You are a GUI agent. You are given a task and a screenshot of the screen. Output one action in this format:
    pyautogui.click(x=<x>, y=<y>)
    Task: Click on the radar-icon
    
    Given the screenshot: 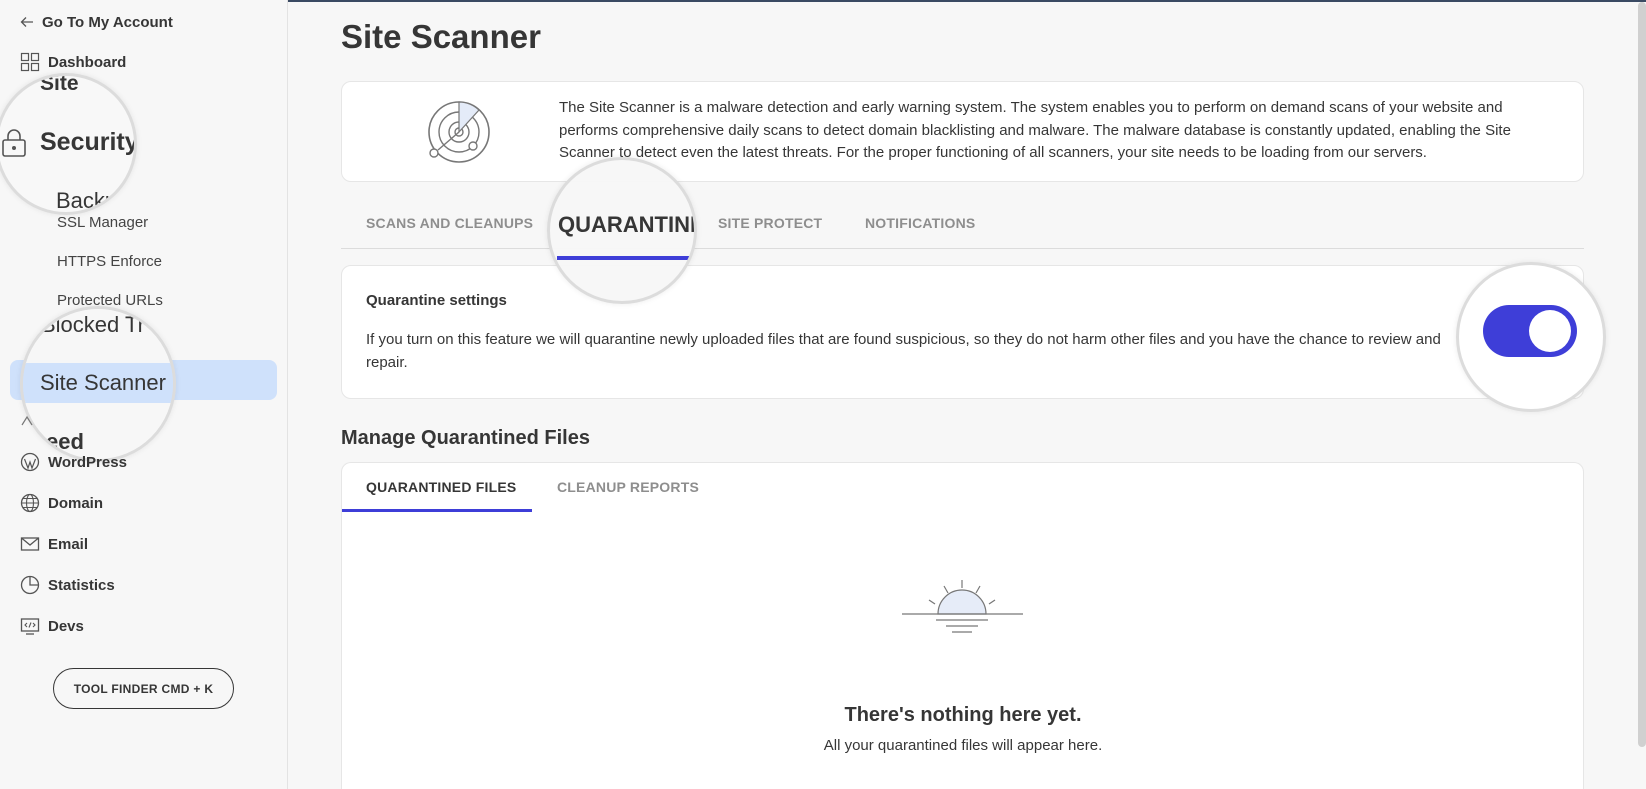 What is the action you would take?
    pyautogui.click(x=459, y=132)
    